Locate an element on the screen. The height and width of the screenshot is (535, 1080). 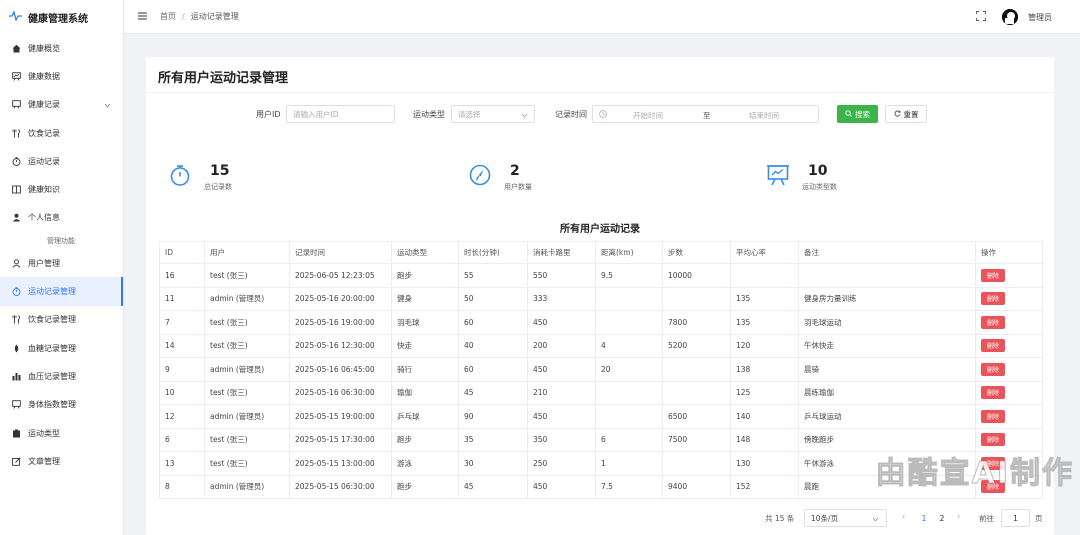
action-cell: 删除 is located at coordinates (1009, 275).